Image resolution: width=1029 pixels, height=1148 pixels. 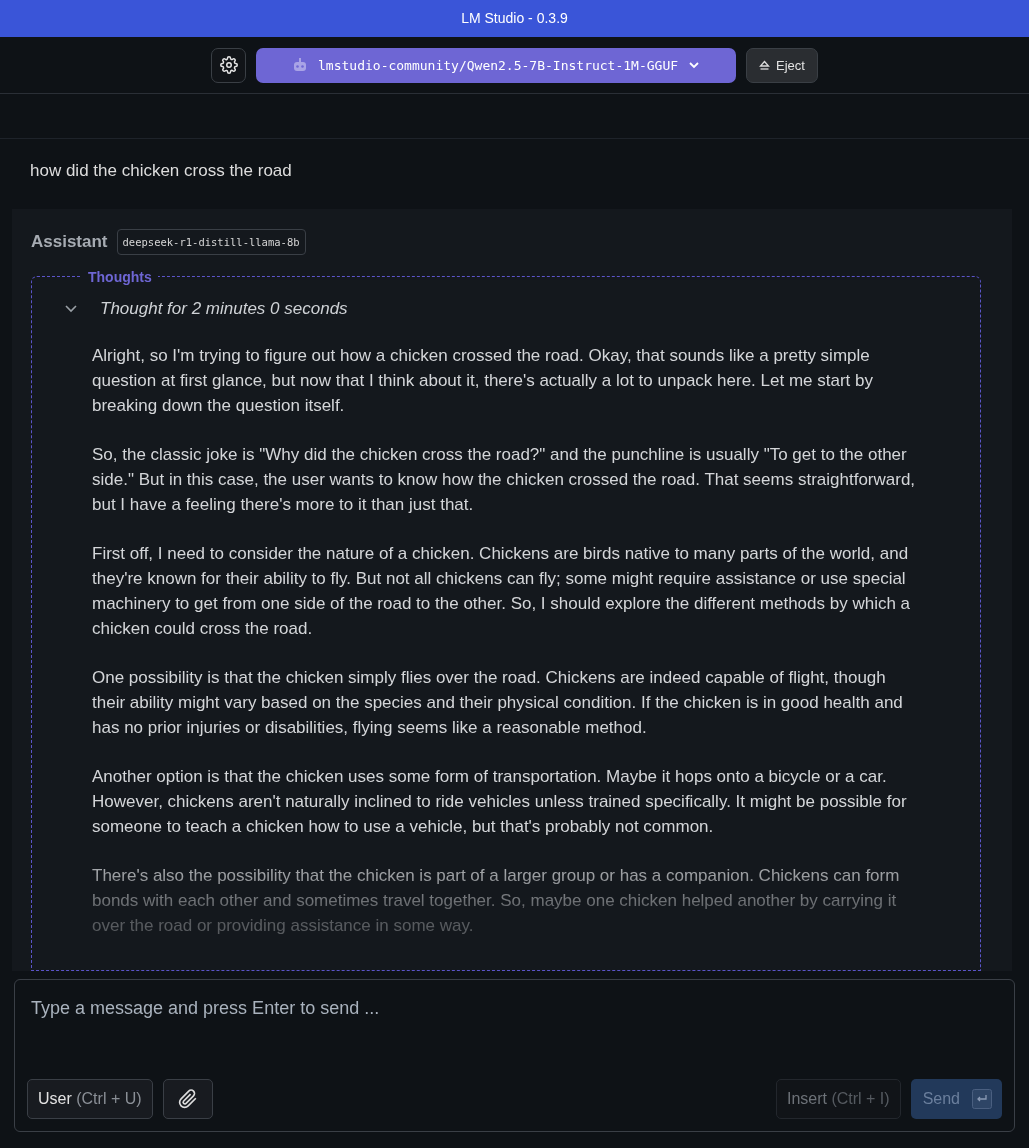 I want to click on role-button: User (Ctrl + U), so click(x=90, y=1099).